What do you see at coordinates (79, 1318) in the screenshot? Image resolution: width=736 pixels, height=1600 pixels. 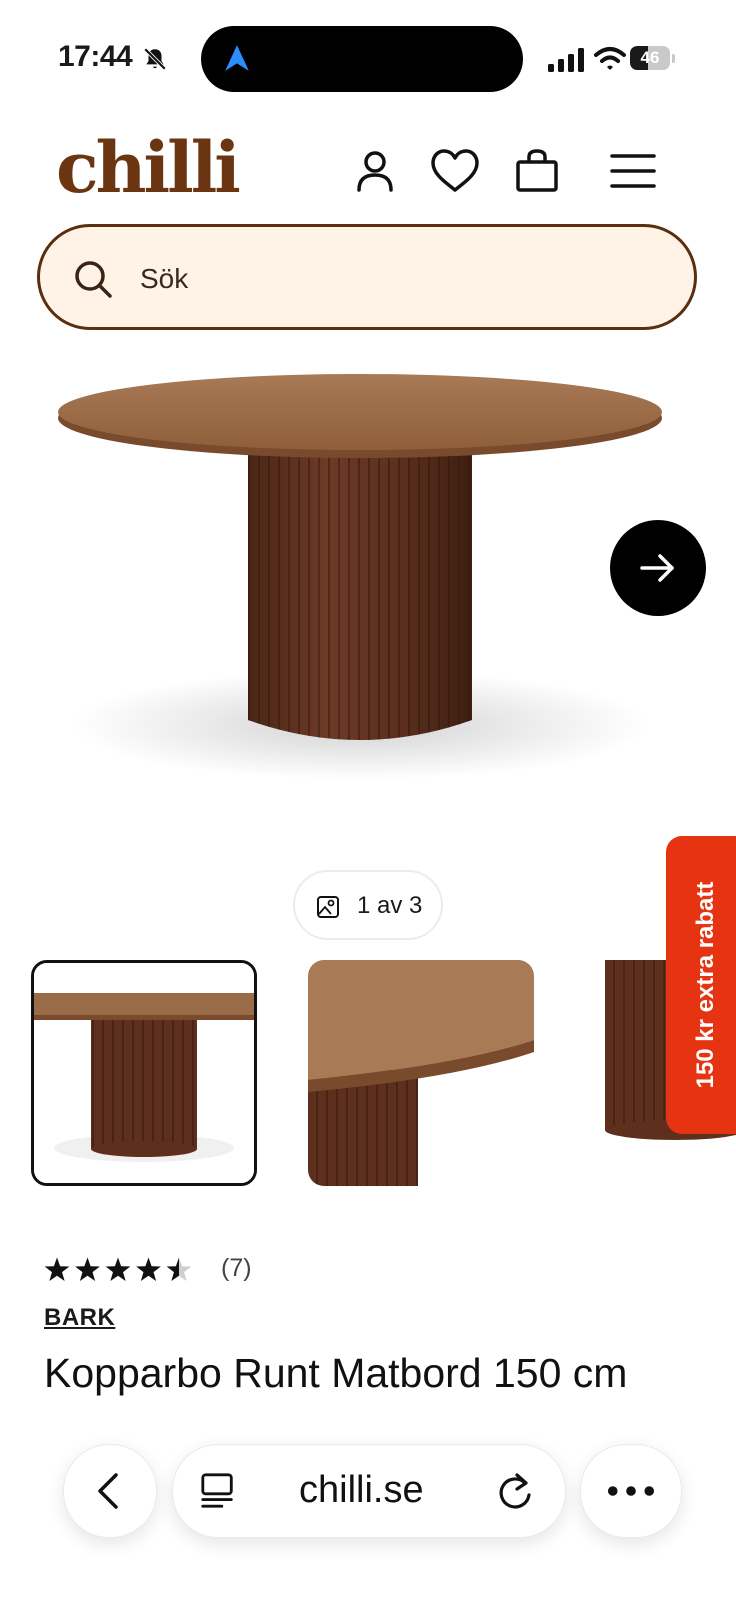 I see `brand-link: BARK` at bounding box center [79, 1318].